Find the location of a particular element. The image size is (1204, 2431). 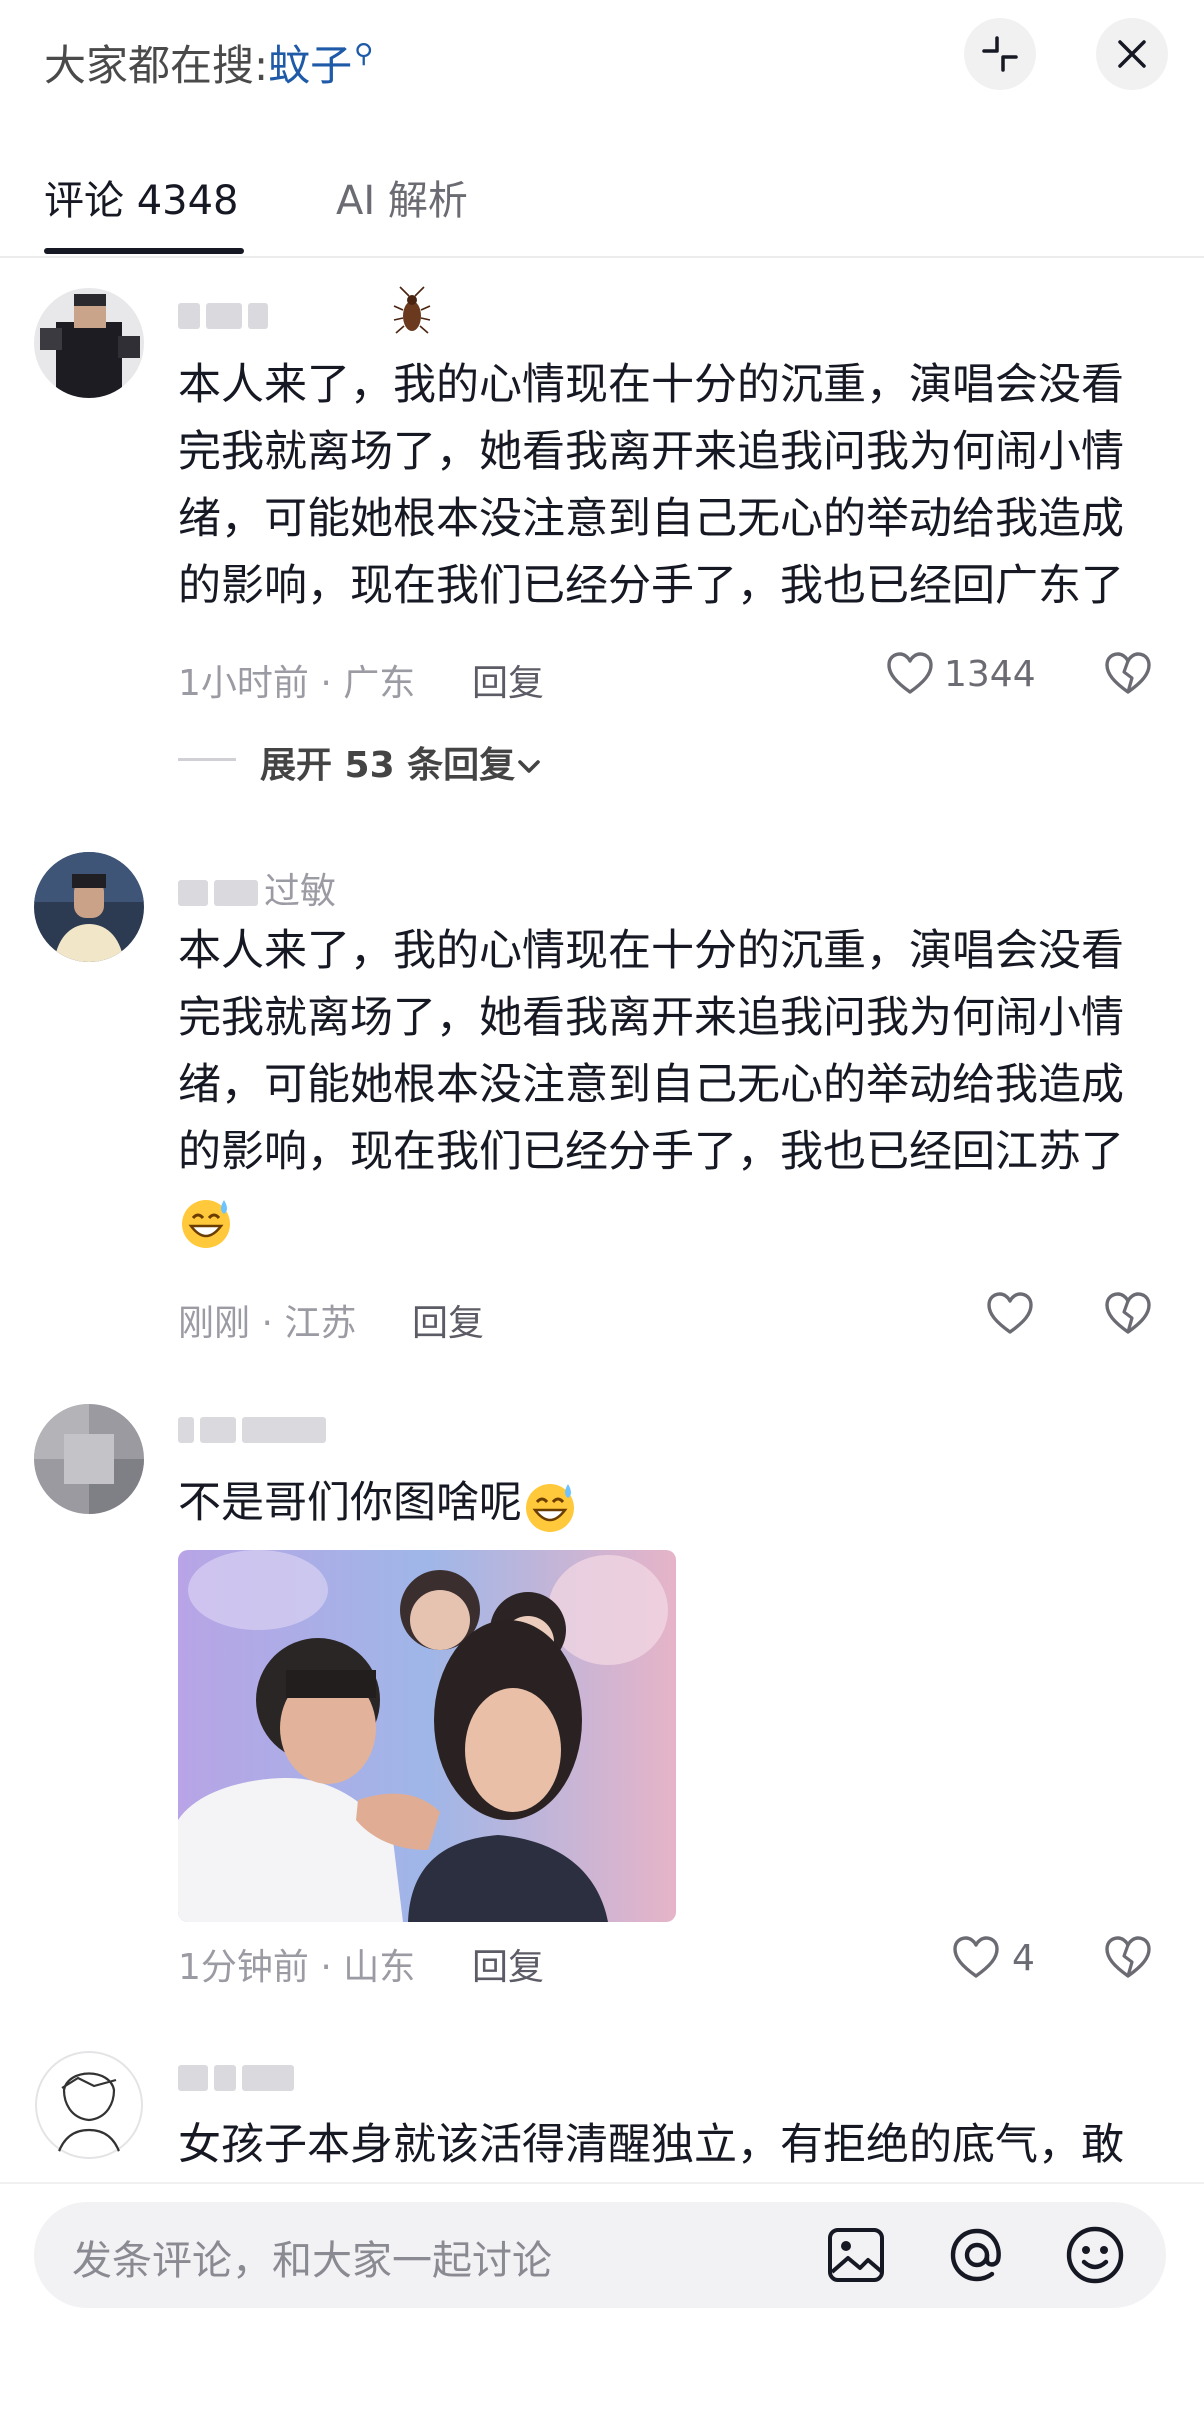

search-keyword: 蚊子 is located at coordinates (310, 65).